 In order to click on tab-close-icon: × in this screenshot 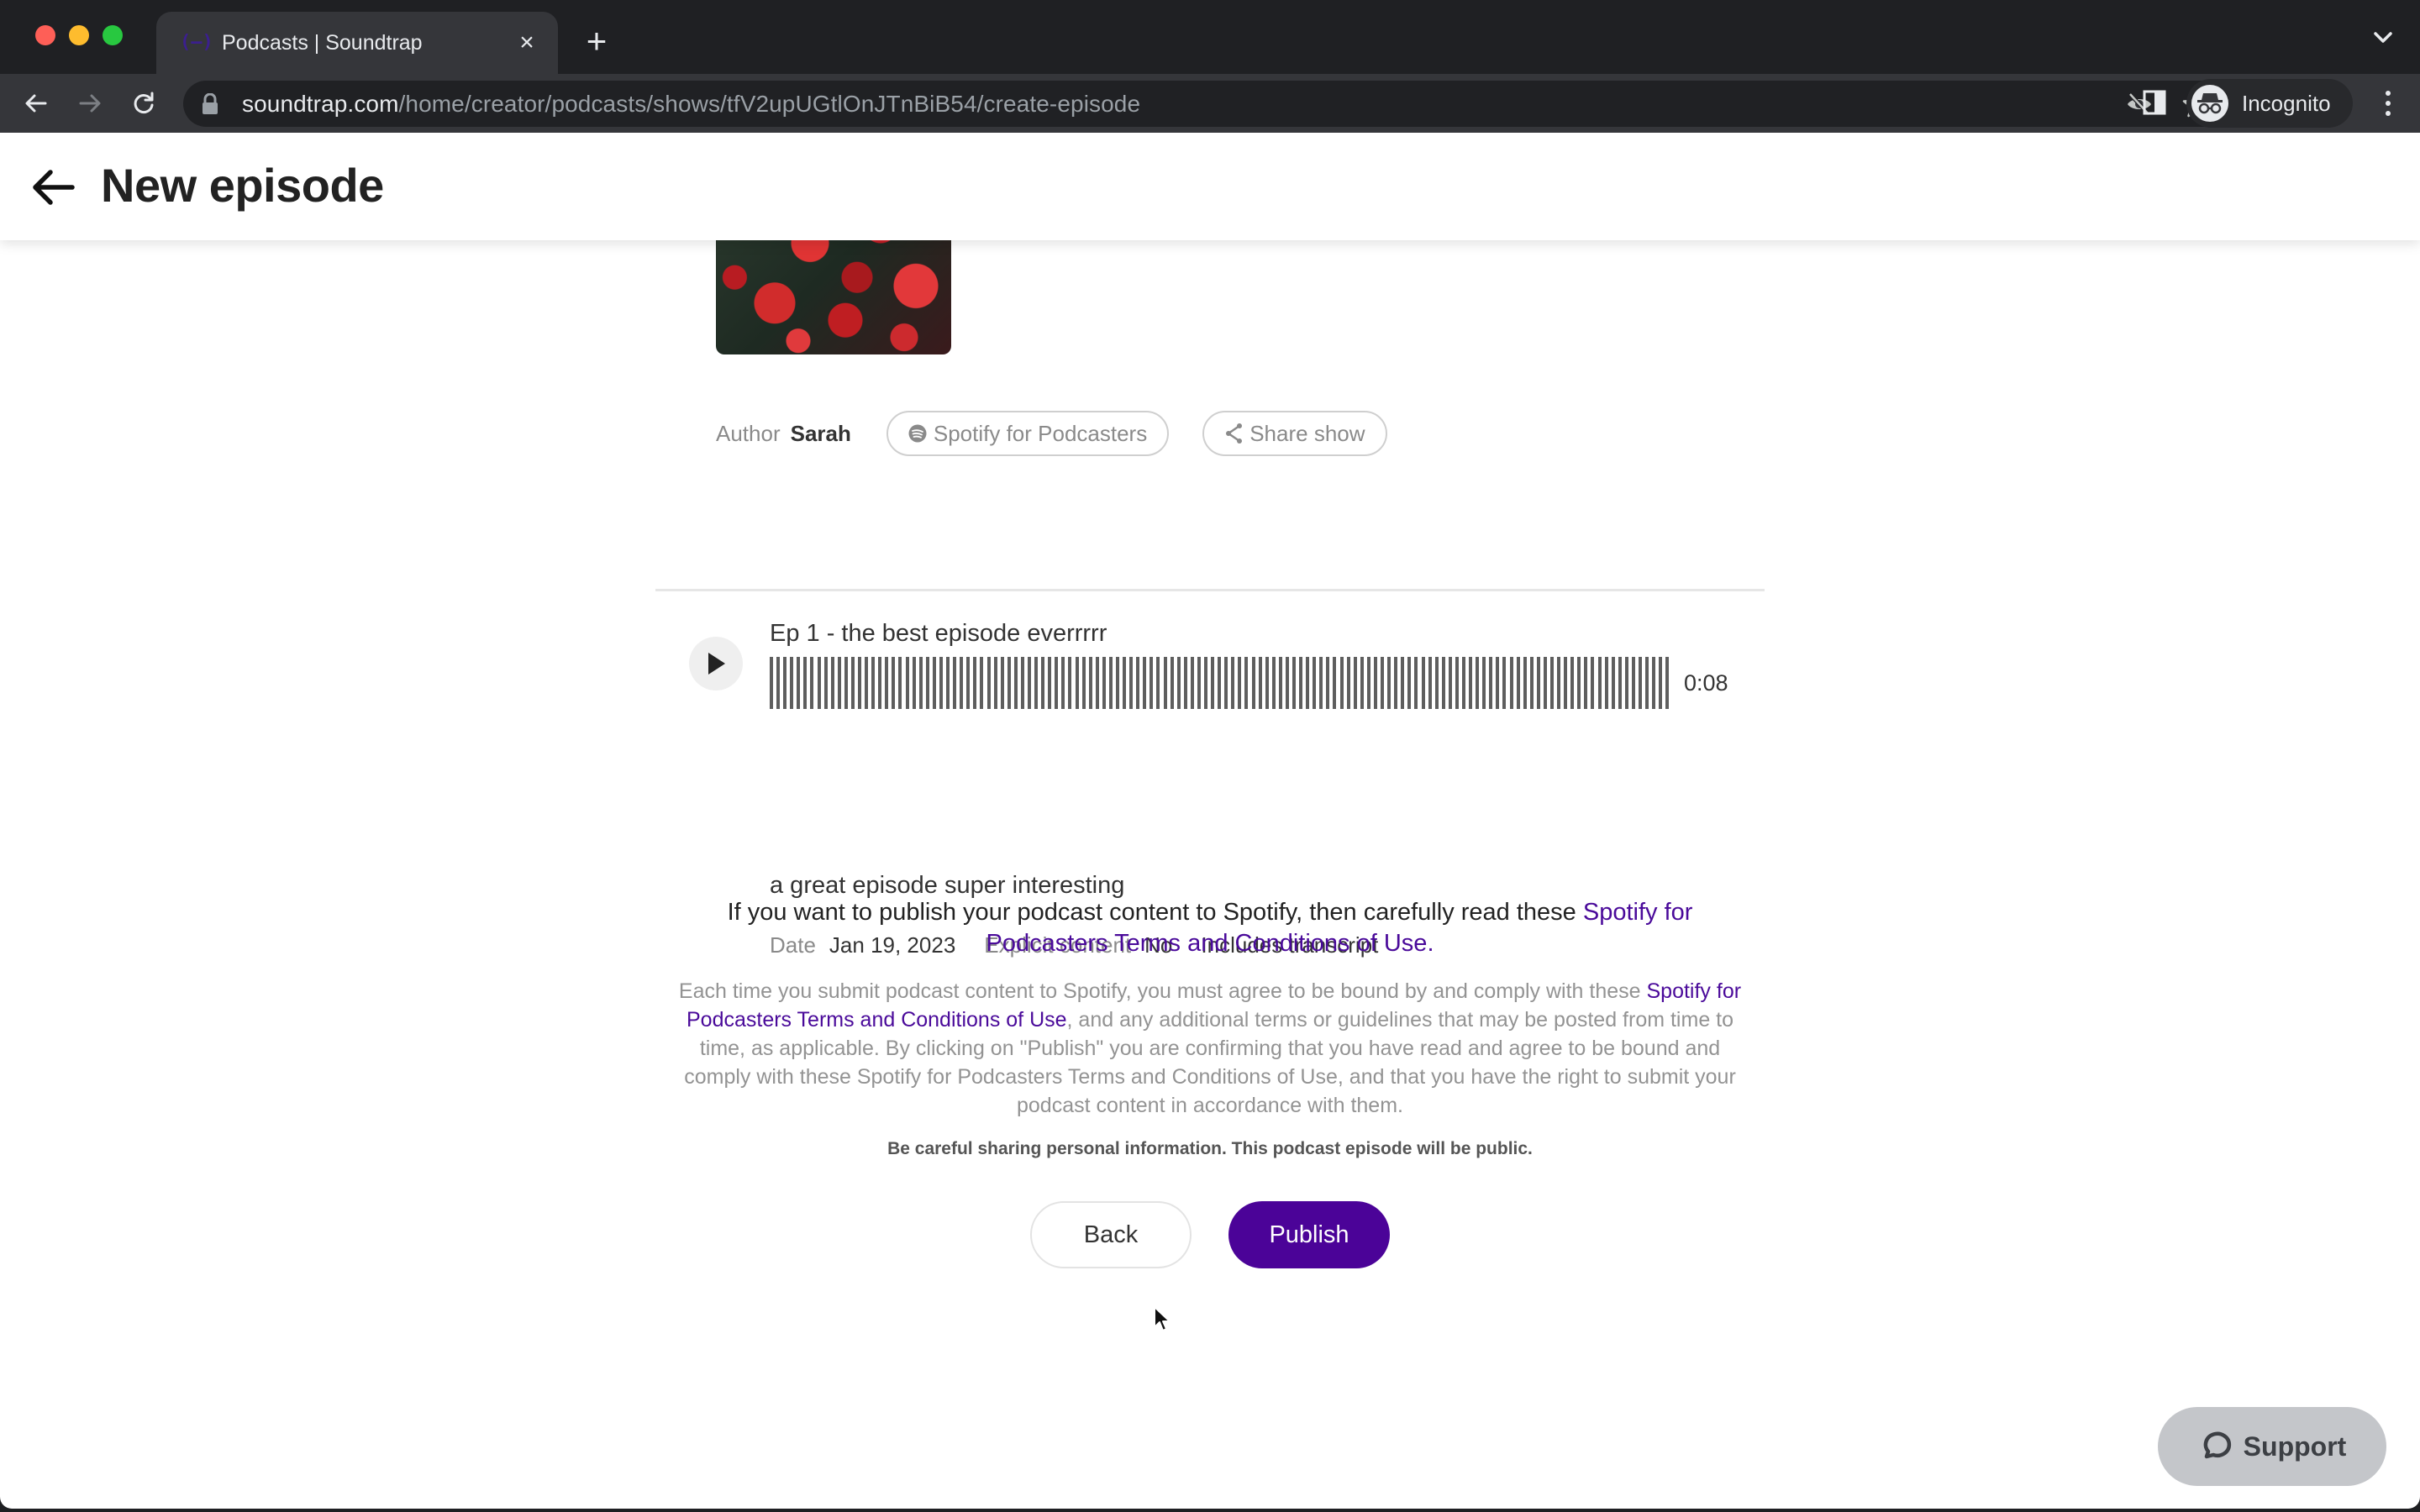, I will do `click(526, 43)`.